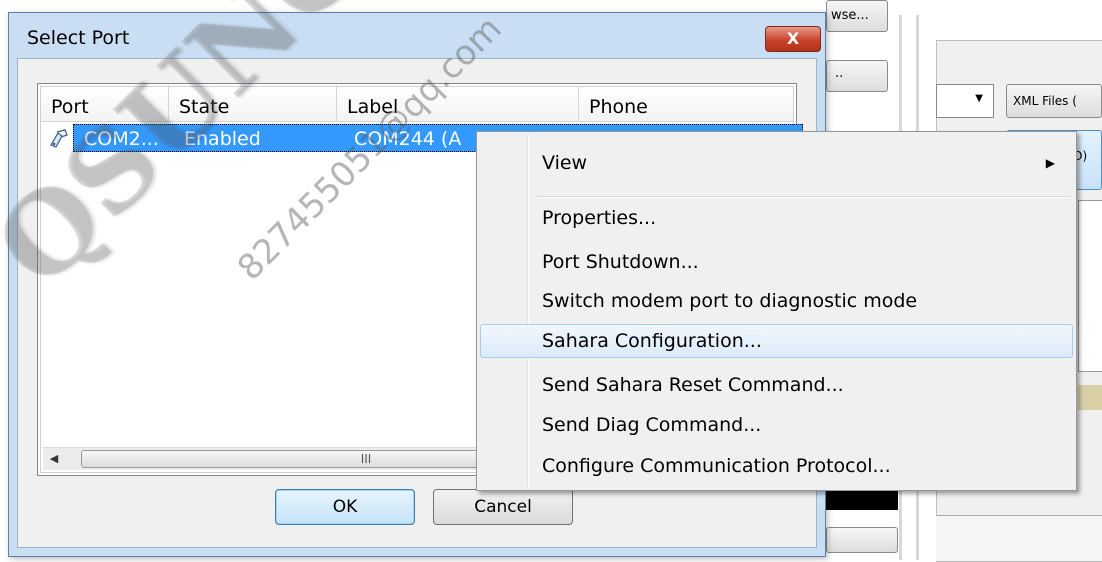 Image resolution: width=1102 pixels, height=562 pixels. Describe the element at coordinates (565, 163) in the screenshot. I see `menu-item-label: View` at that location.